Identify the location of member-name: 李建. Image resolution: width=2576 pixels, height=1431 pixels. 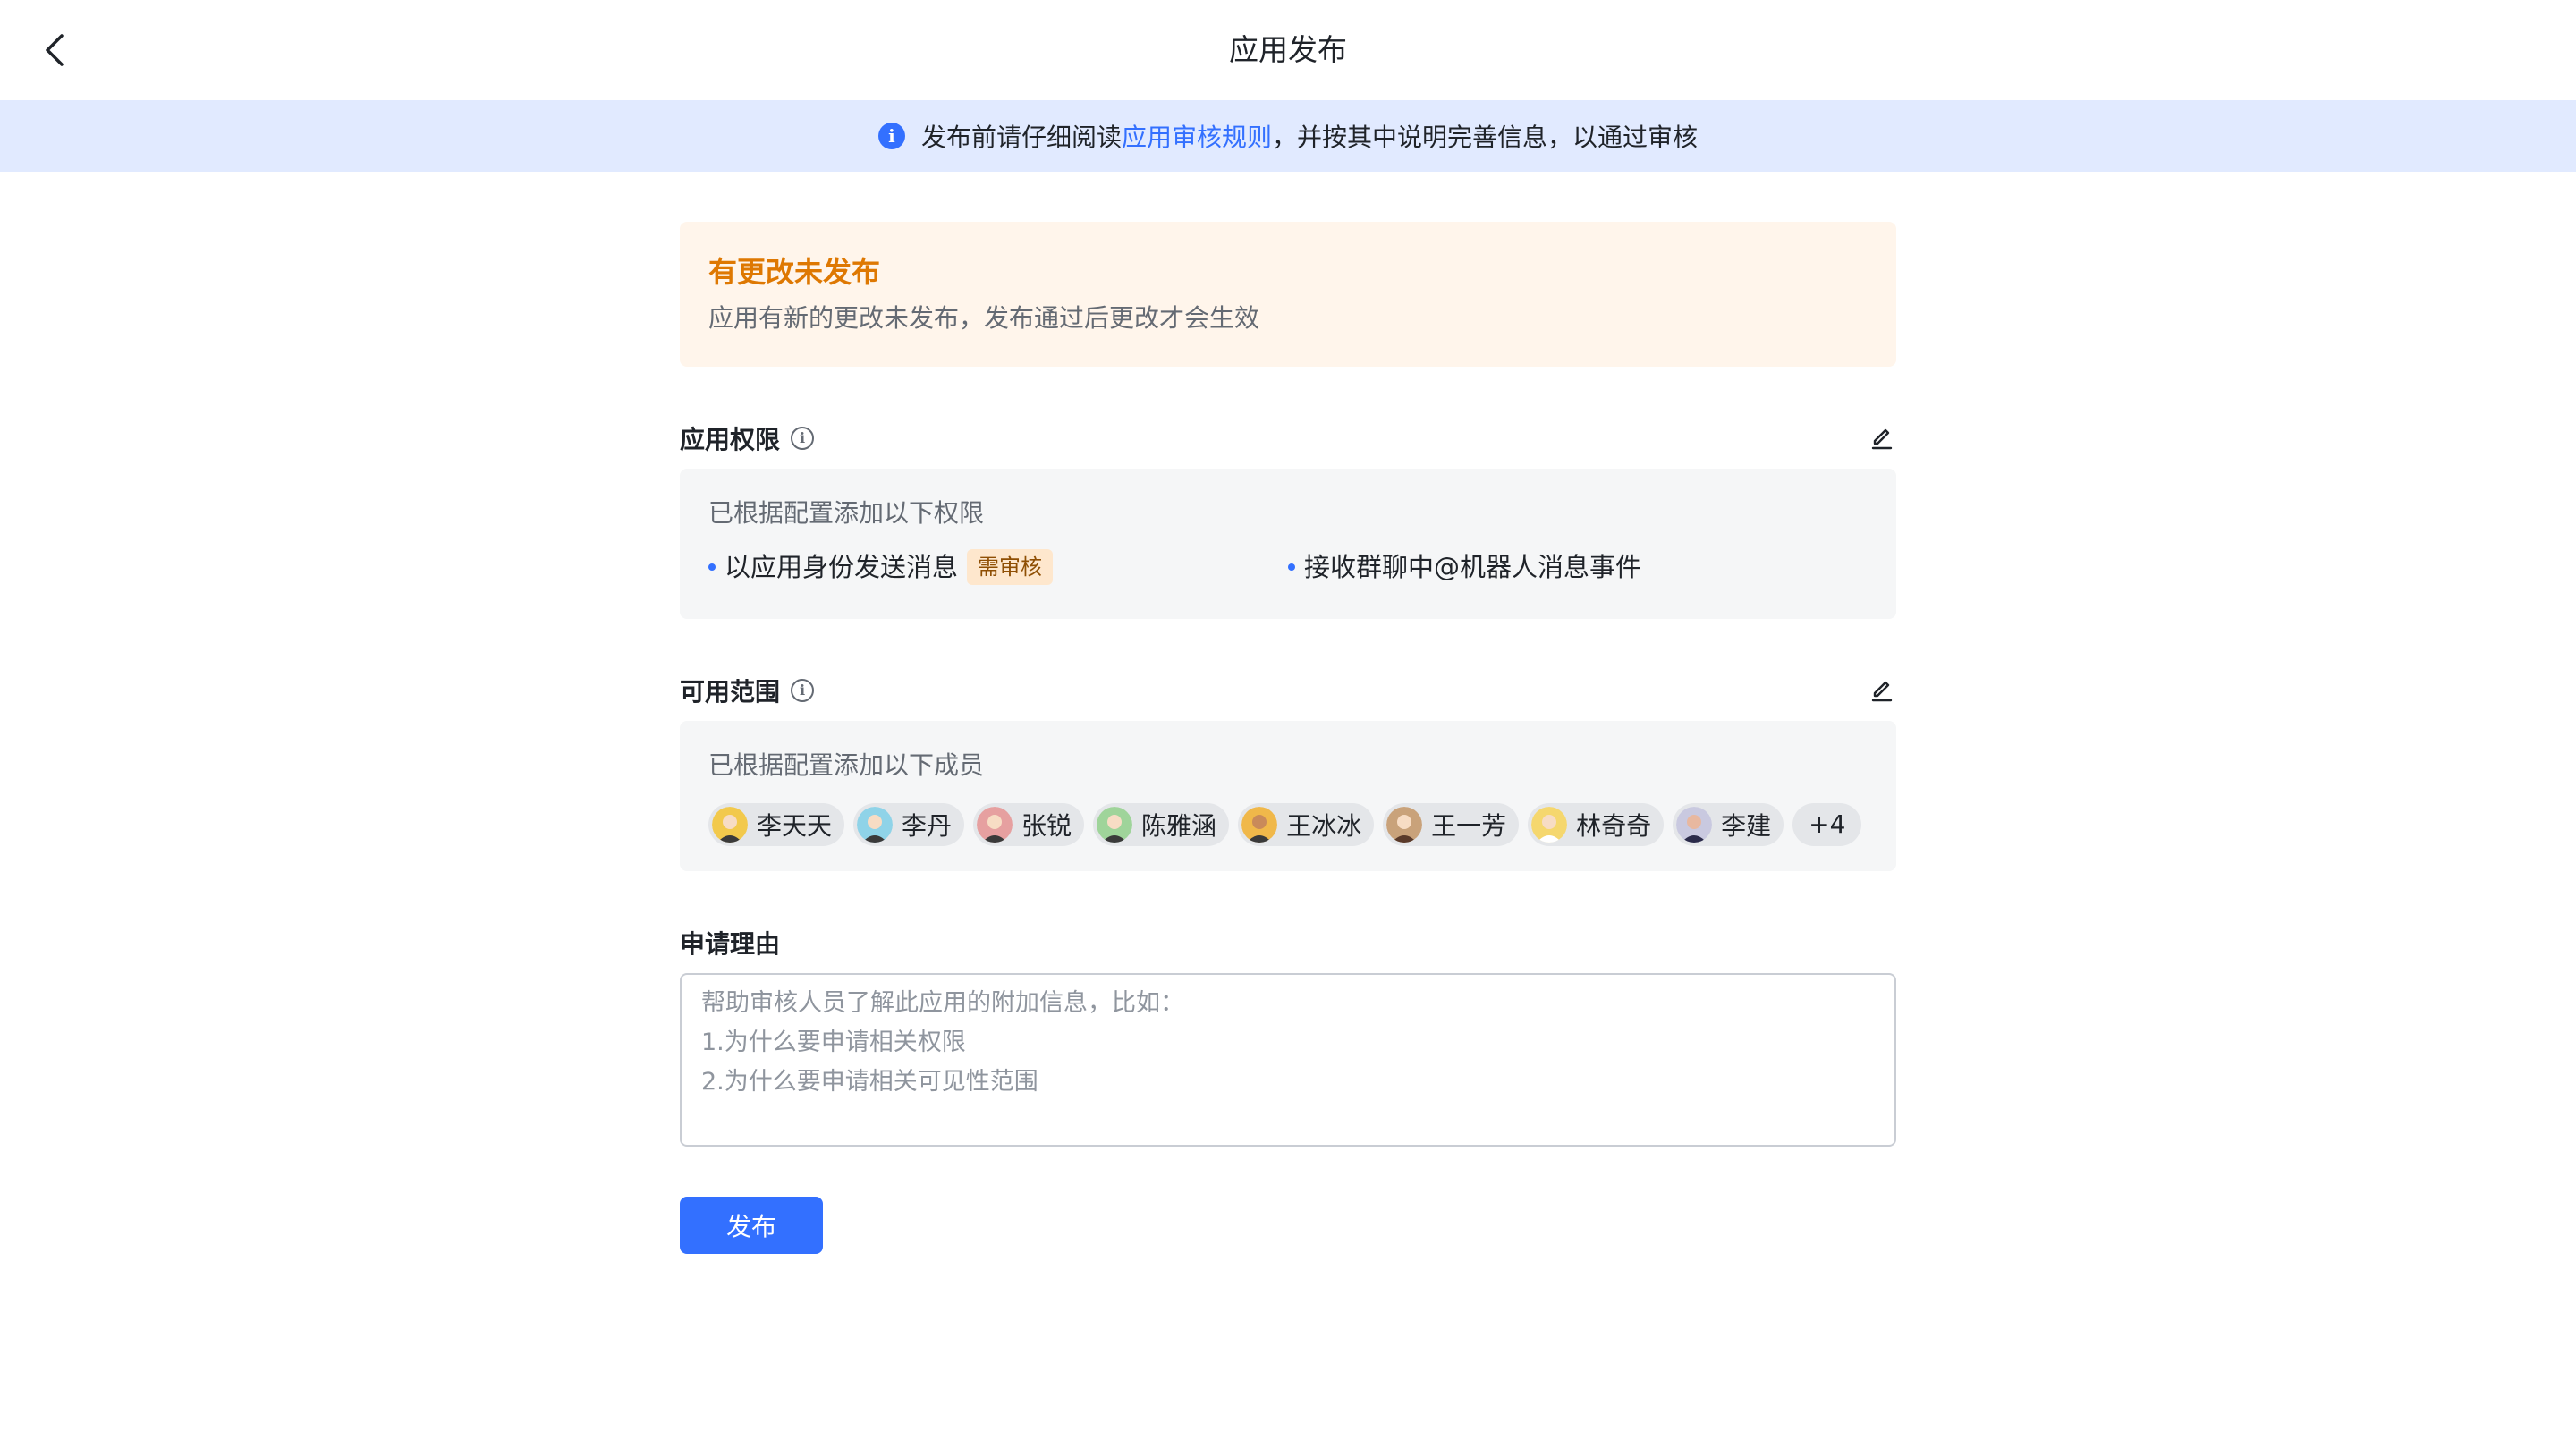
(1746, 826).